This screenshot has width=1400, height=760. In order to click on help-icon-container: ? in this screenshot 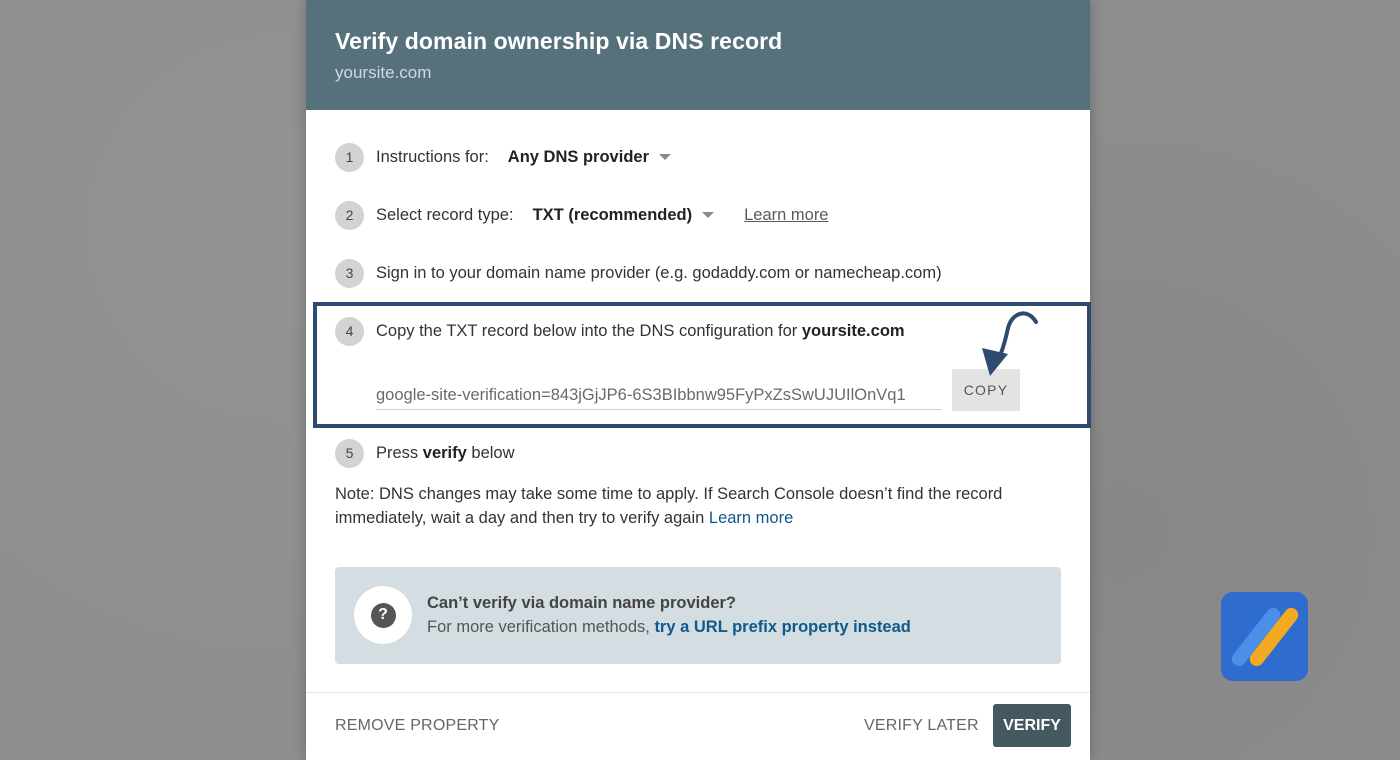, I will do `click(383, 615)`.